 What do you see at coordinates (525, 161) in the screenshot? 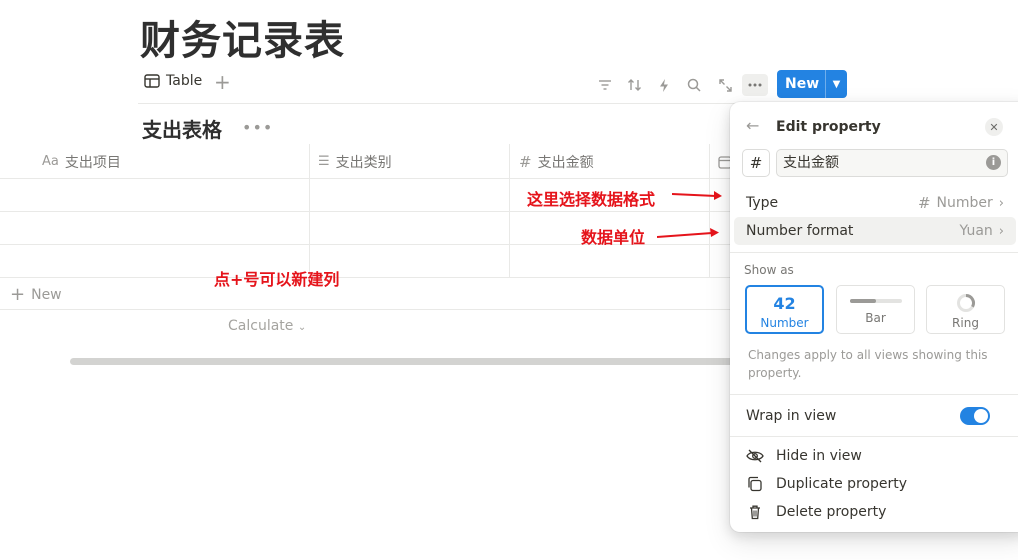
I see `number-property-icon: #` at bounding box center [525, 161].